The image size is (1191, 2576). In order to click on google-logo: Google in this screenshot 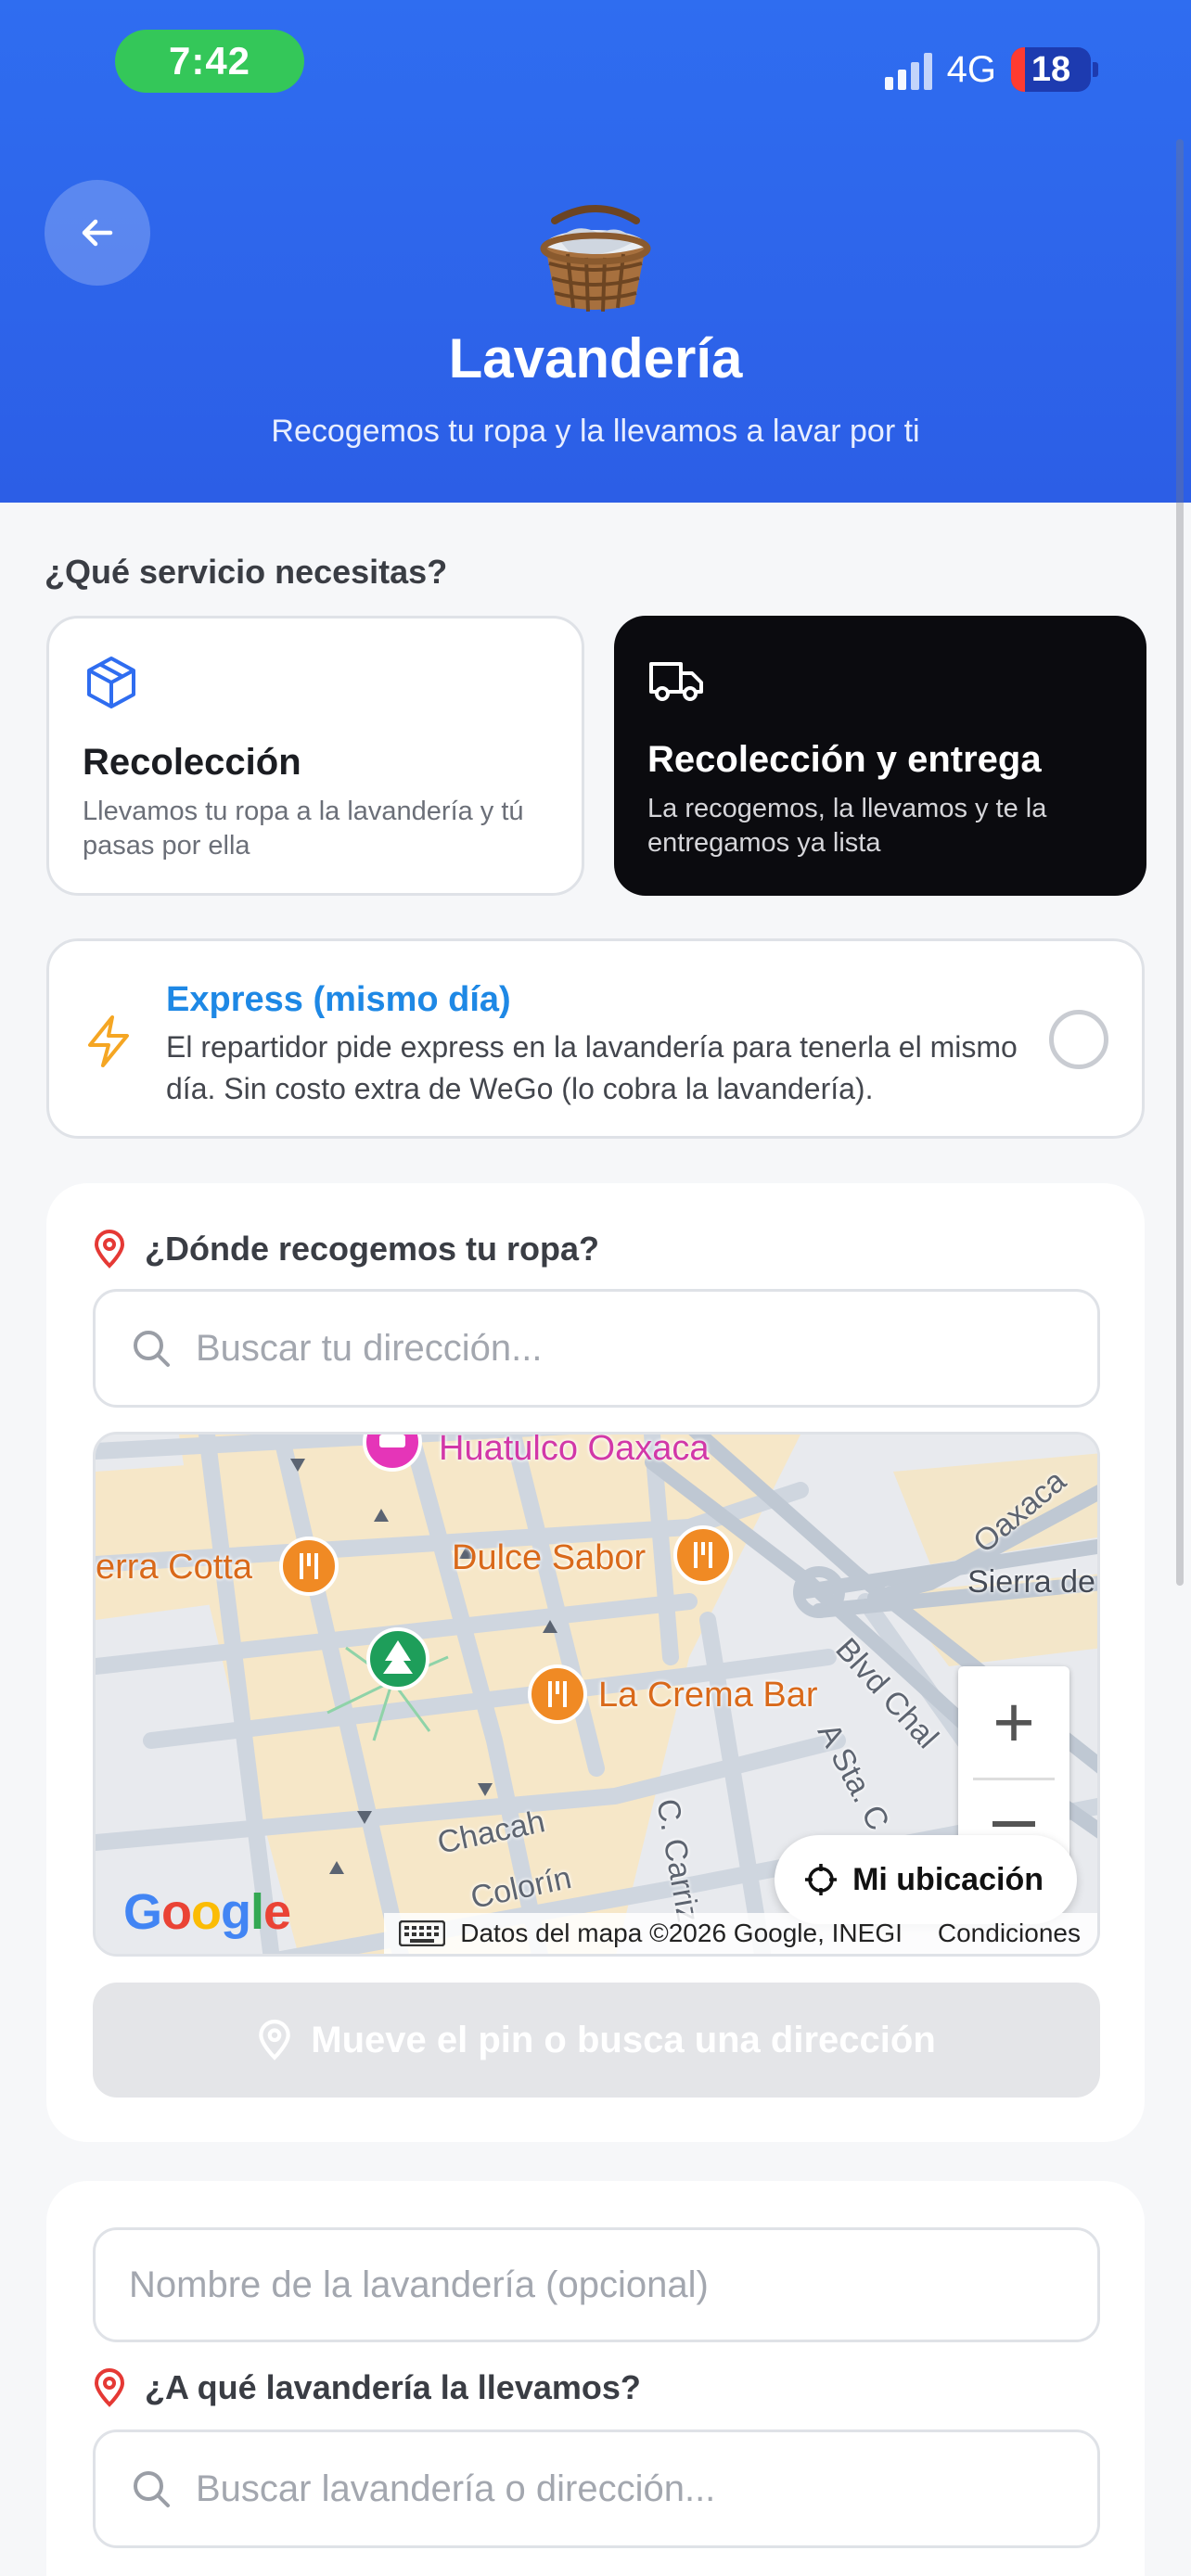, I will do `click(207, 1912)`.